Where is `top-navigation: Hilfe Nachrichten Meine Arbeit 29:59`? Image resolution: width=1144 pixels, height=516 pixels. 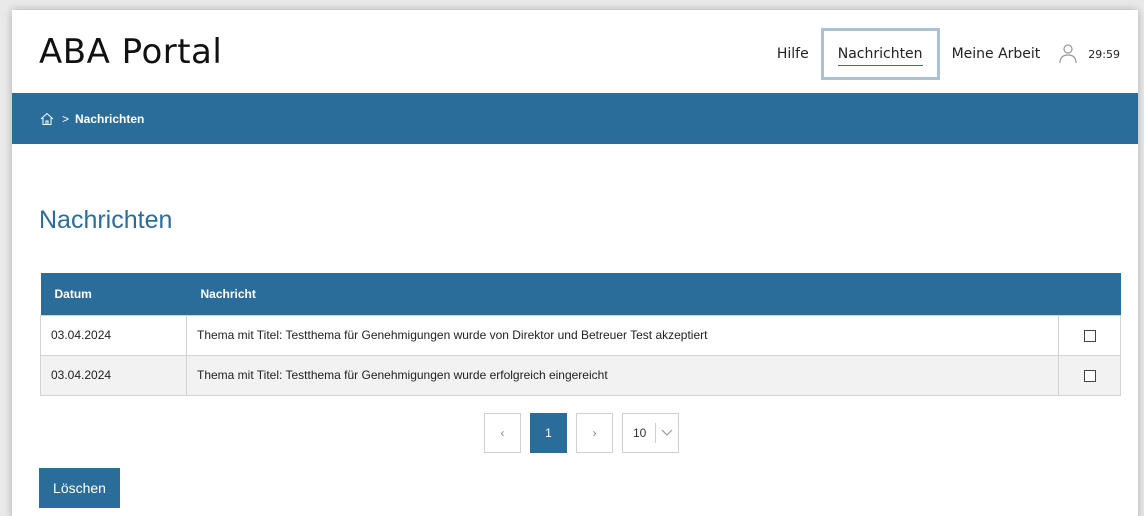
top-navigation: Hilfe Nachrichten Meine Arbeit 29:59 is located at coordinates (945, 54).